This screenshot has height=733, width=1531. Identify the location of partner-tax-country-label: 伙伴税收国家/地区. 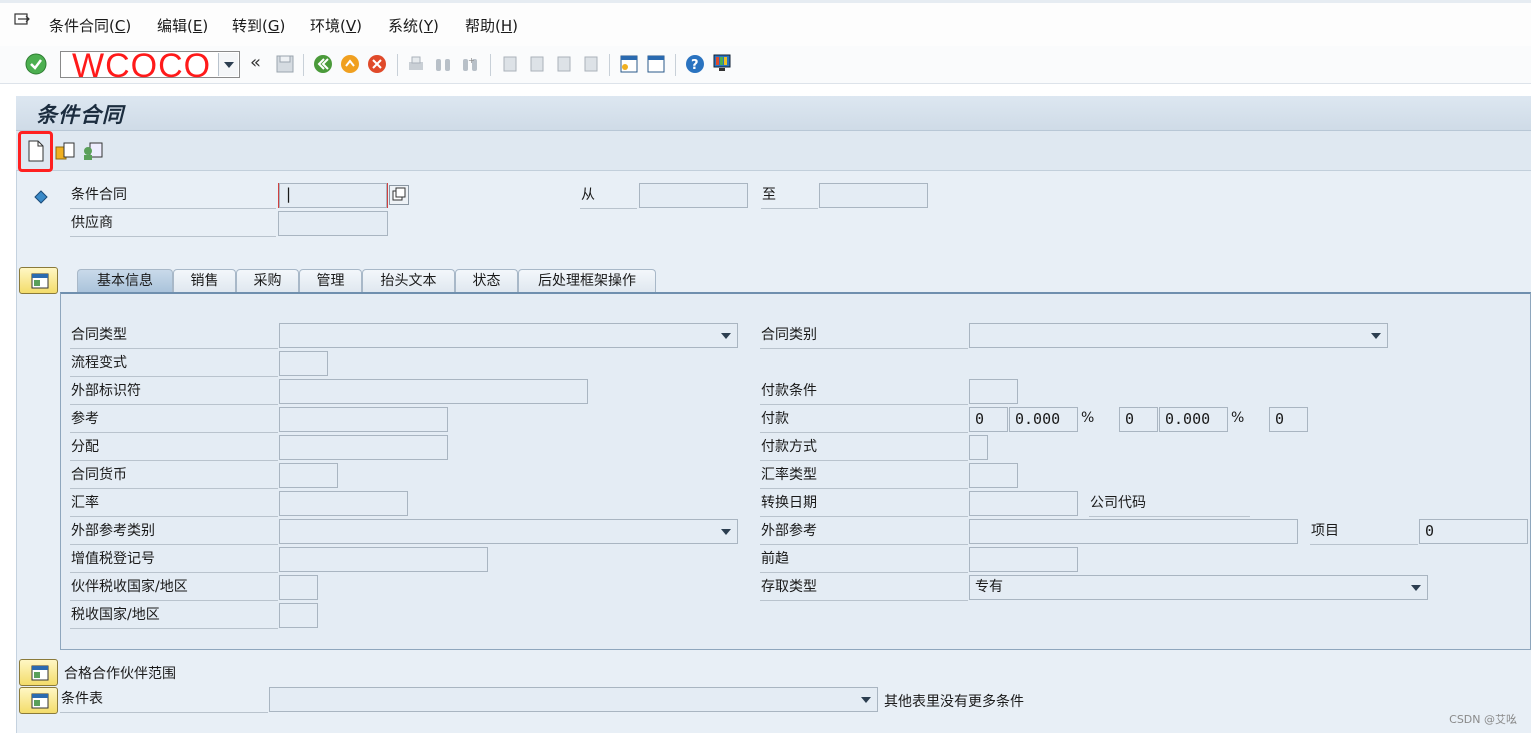
(174, 588).